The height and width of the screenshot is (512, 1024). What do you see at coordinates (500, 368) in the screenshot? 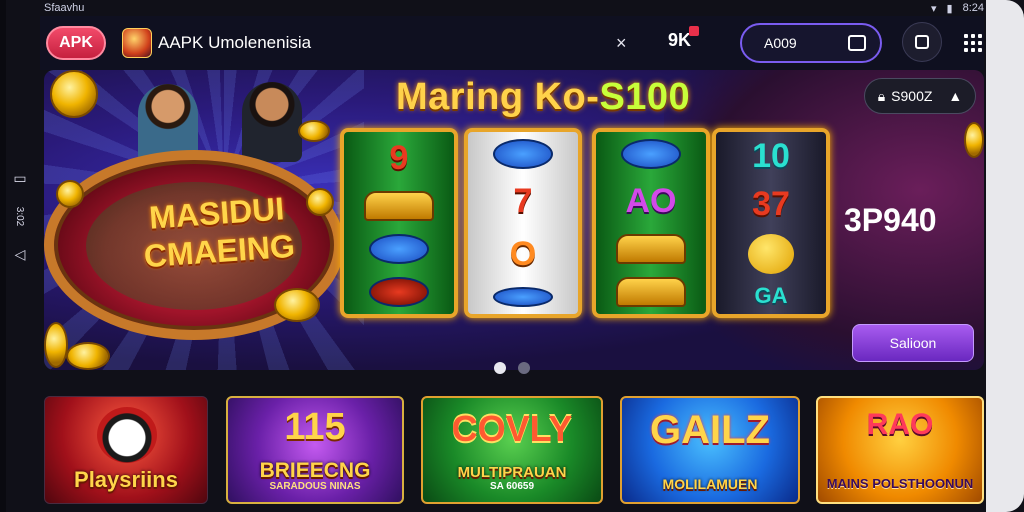
I see `carousel-dot-active` at bounding box center [500, 368].